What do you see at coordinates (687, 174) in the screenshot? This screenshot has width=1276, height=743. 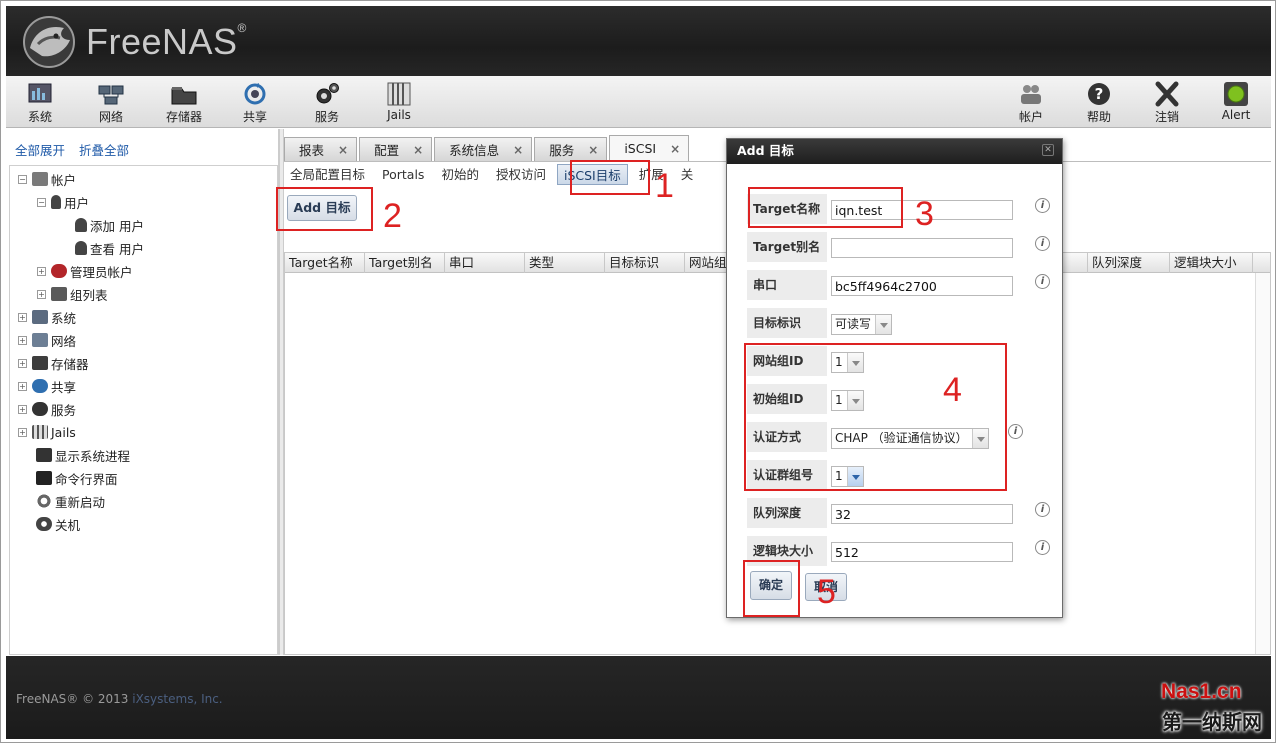 I see `subtab-associated: 关` at bounding box center [687, 174].